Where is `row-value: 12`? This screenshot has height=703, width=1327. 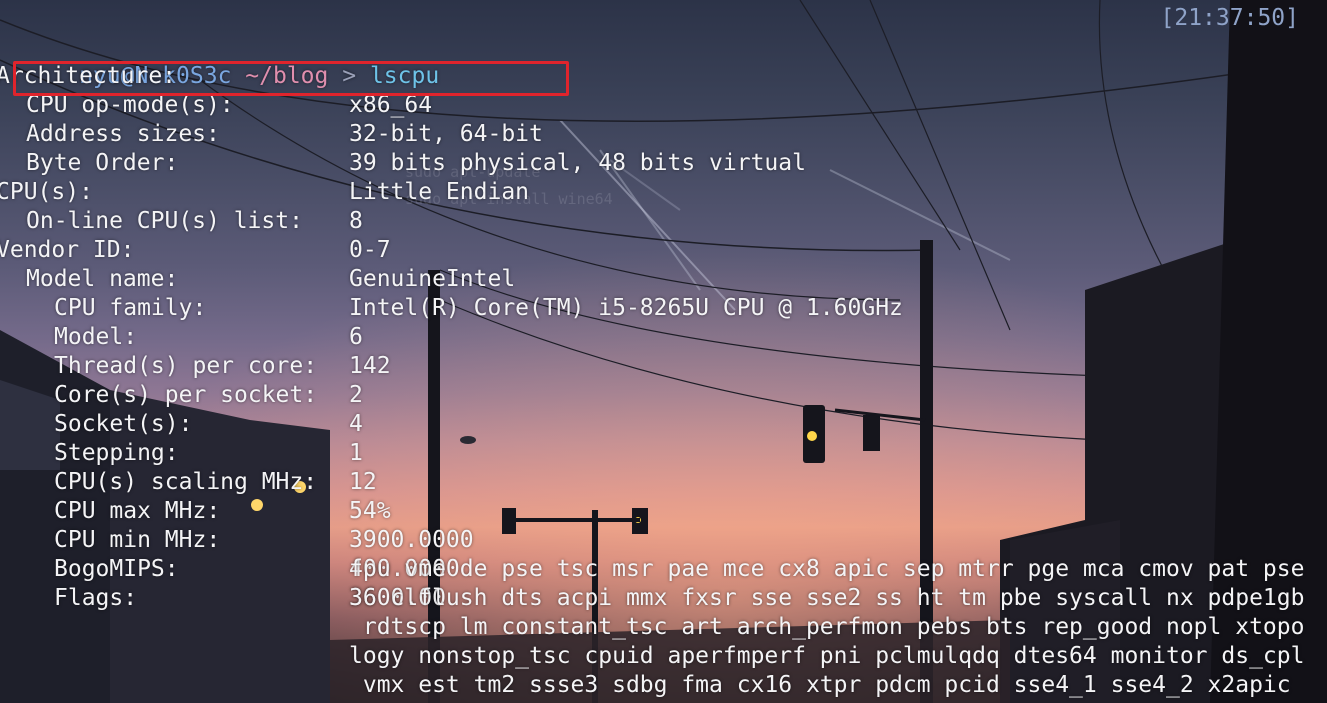 row-value: 12 is located at coordinates (363, 482).